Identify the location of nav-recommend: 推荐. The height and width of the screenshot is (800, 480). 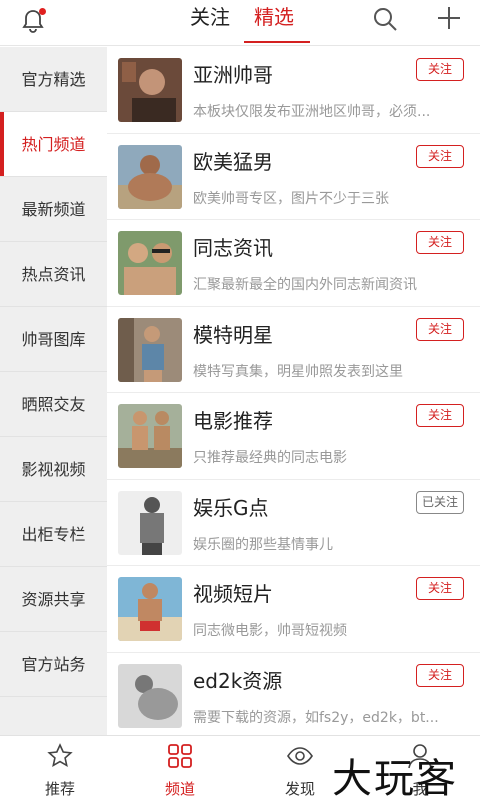
(60, 768).